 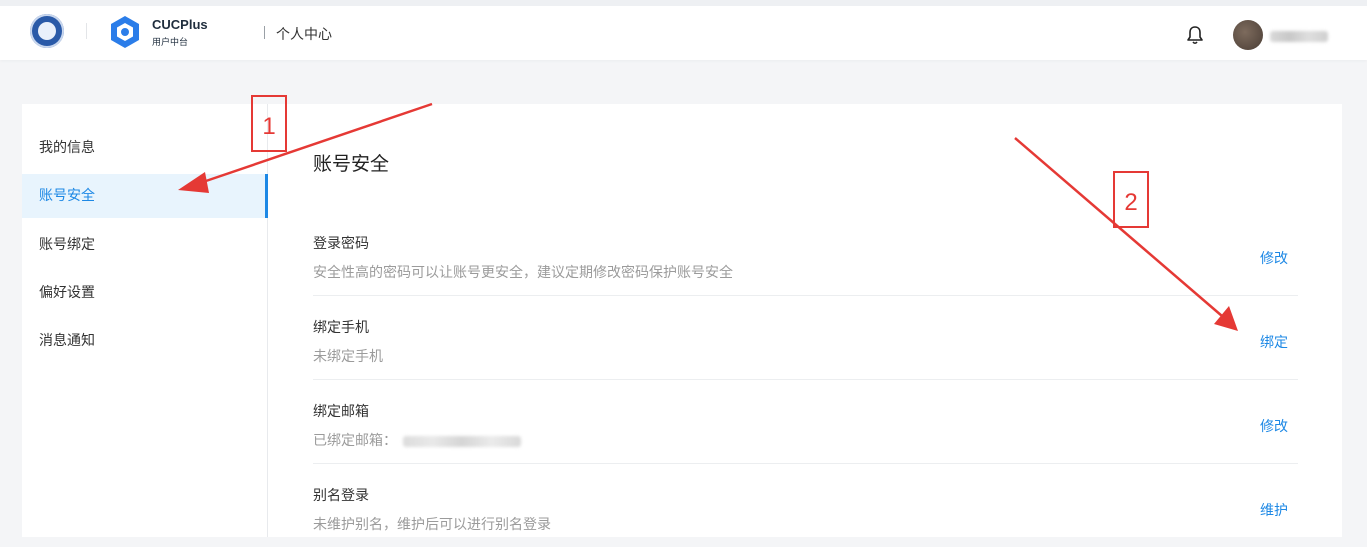 I want to click on university-seal-icon, so click(x=47, y=31).